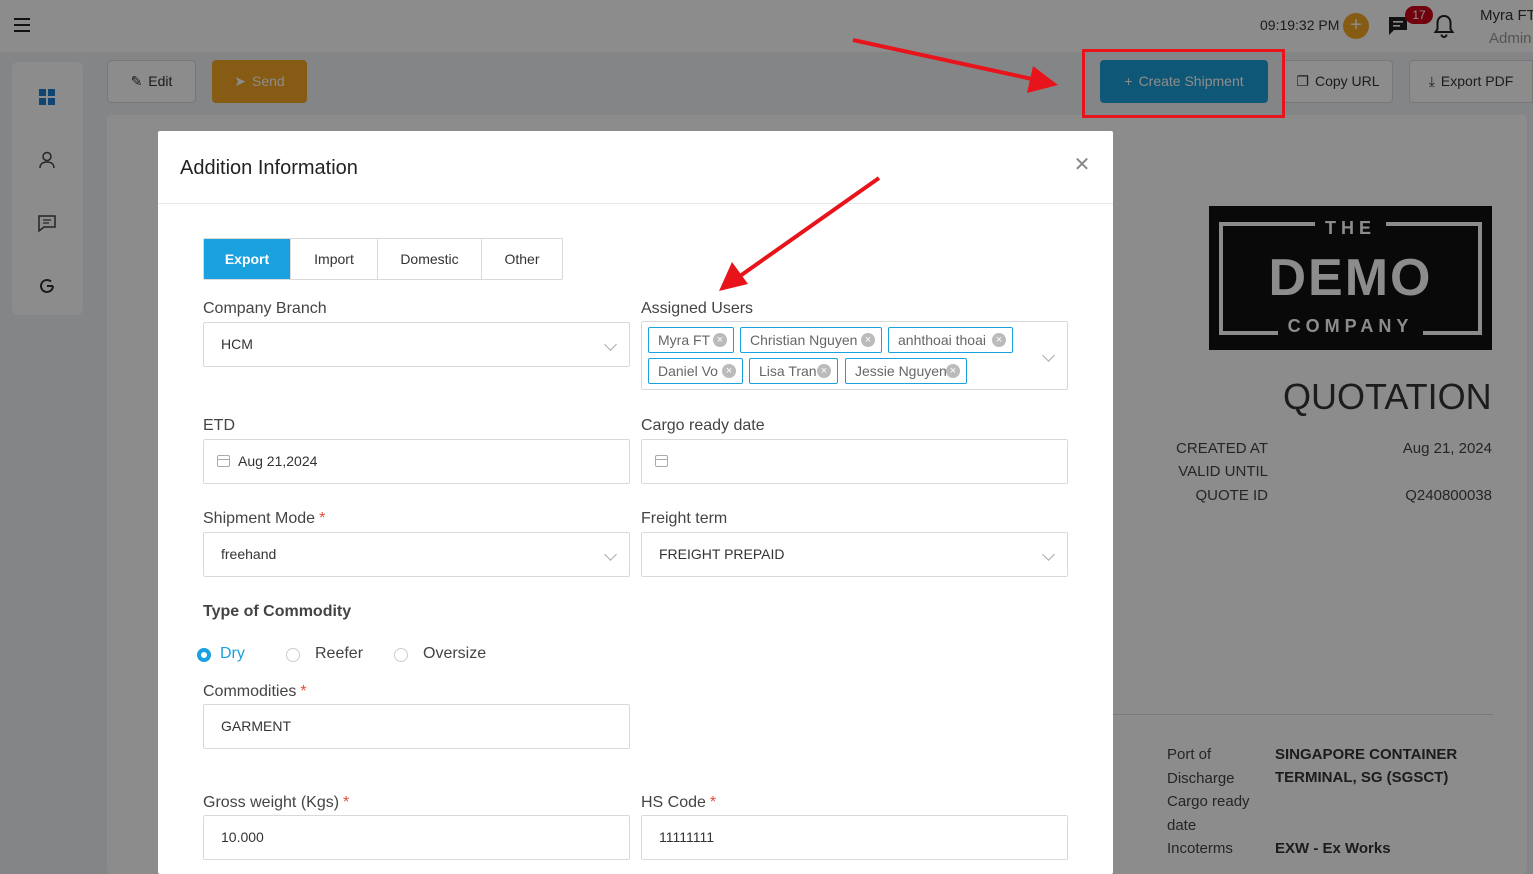 This screenshot has height=874, width=1533. I want to click on etd-date-picker: Aug 21,2024, so click(416, 461).